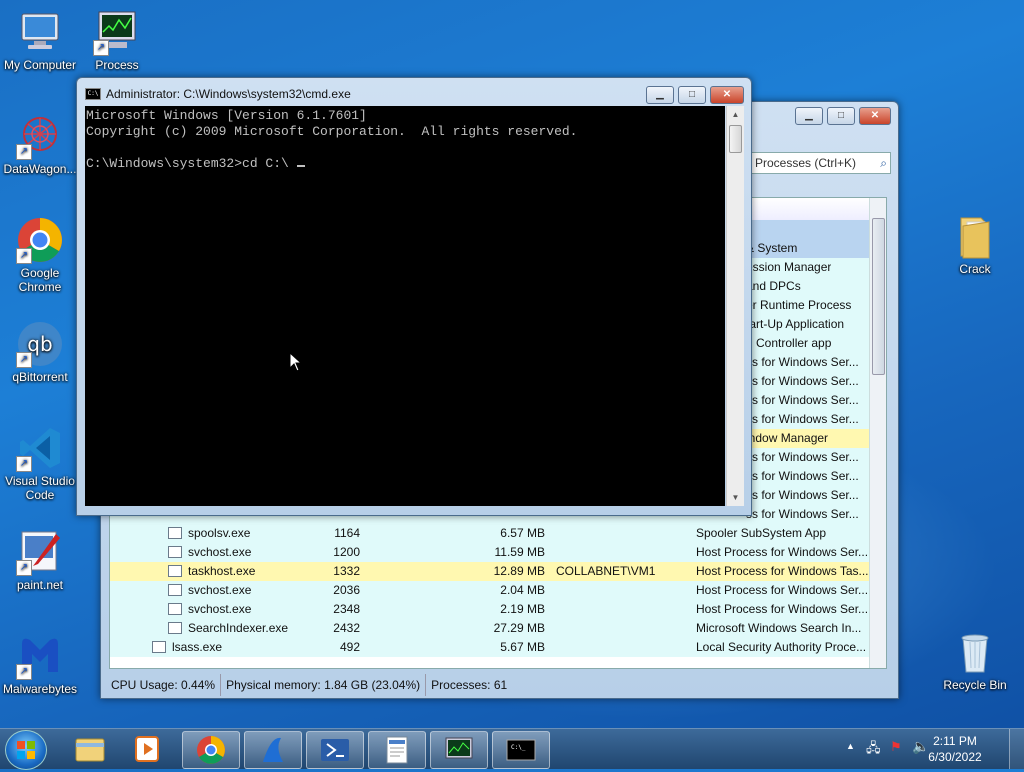 Image resolution: width=1024 pixels, height=772 pixels. What do you see at coordinates (346, 552) in the screenshot?
I see `process-pid: 1200` at bounding box center [346, 552].